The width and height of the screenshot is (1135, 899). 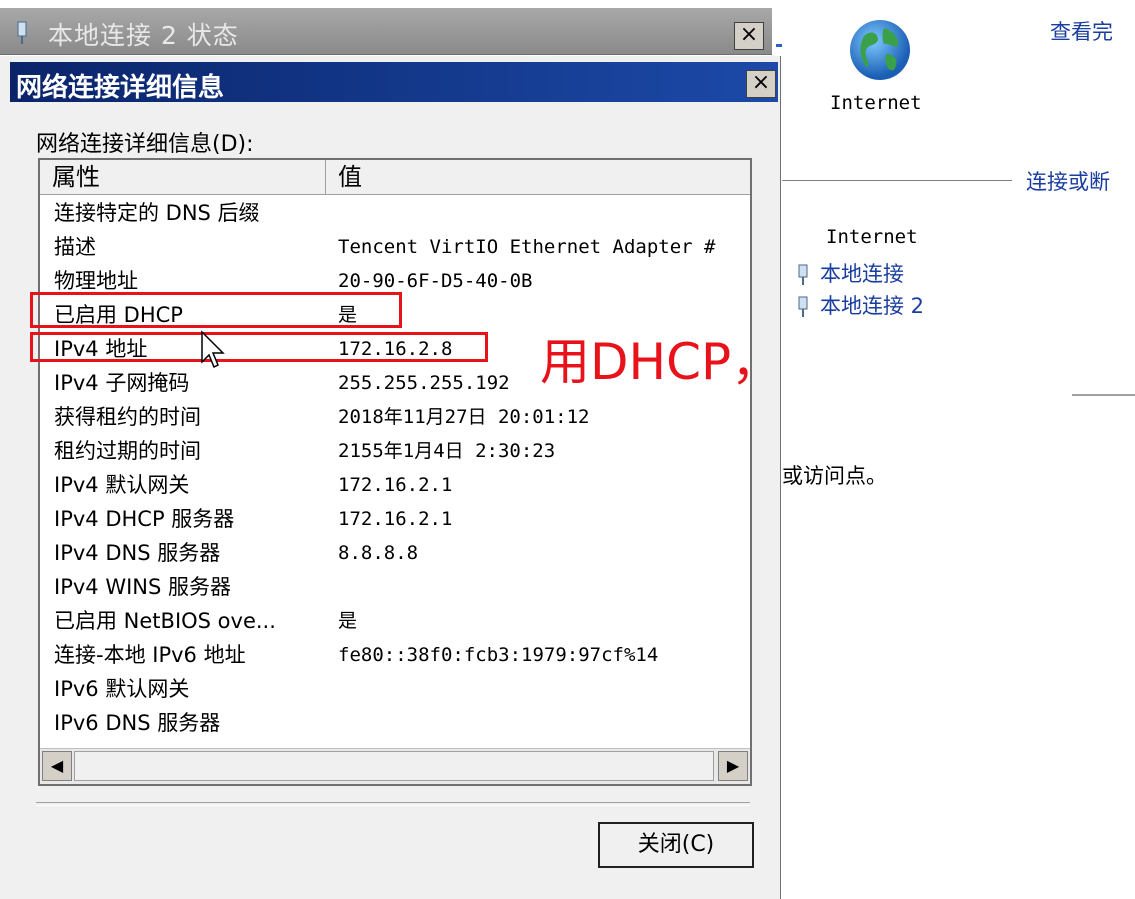 I want to click on table-row: 连接特定的 DNS 后缀, so click(x=395, y=213).